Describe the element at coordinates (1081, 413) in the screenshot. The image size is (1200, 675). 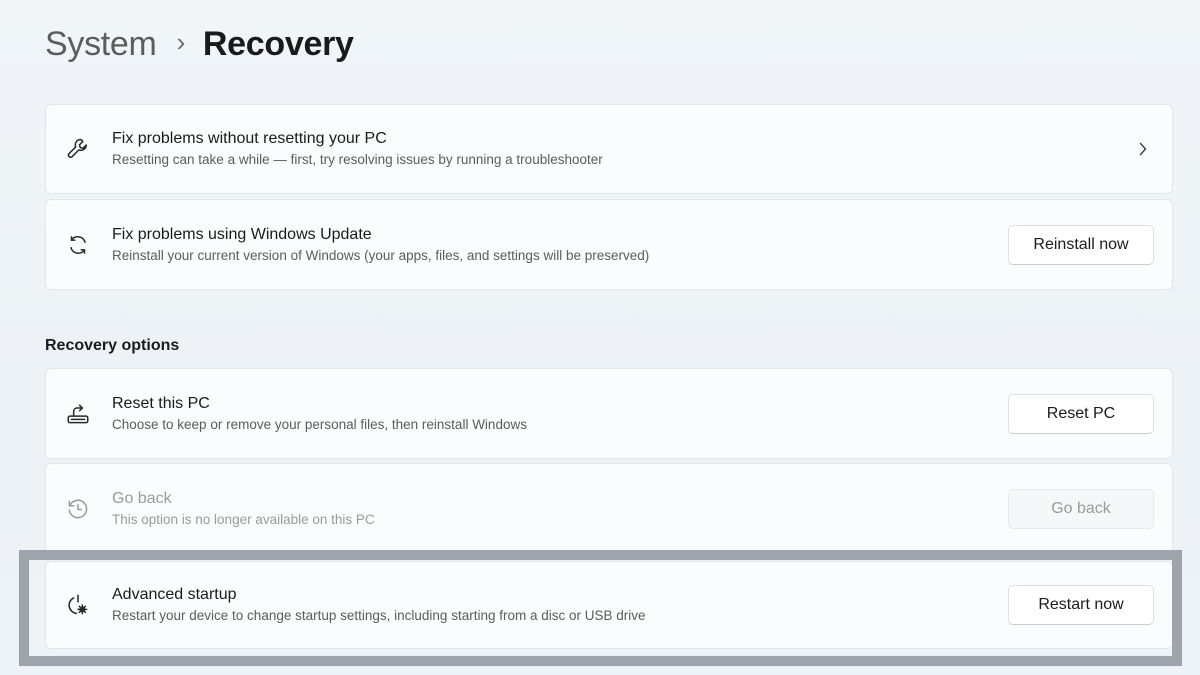
I see `reset-pc-button: Reset PC` at that location.